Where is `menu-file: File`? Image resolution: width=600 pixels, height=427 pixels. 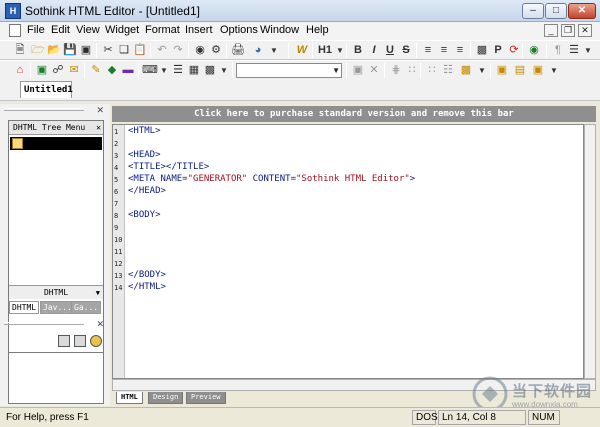 menu-file: File is located at coordinates (36, 30).